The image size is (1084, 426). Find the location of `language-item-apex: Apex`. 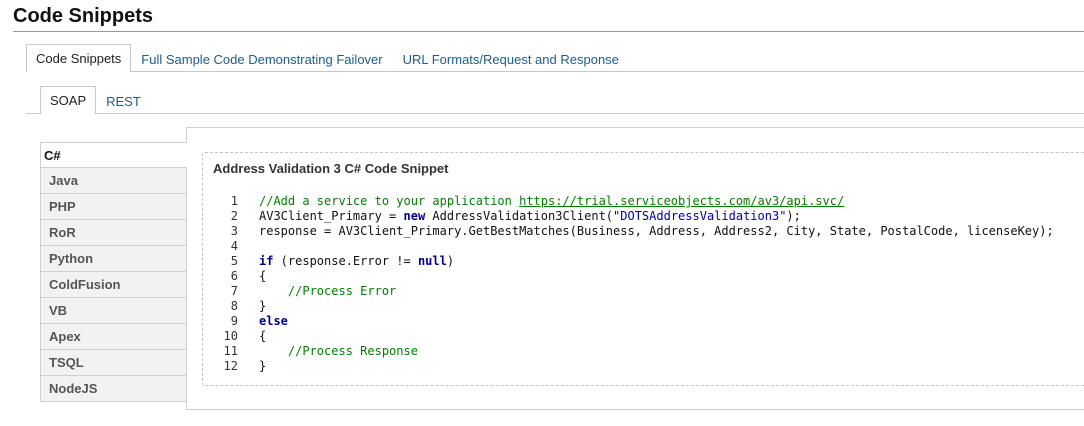

language-item-apex: Apex is located at coordinates (113, 337).